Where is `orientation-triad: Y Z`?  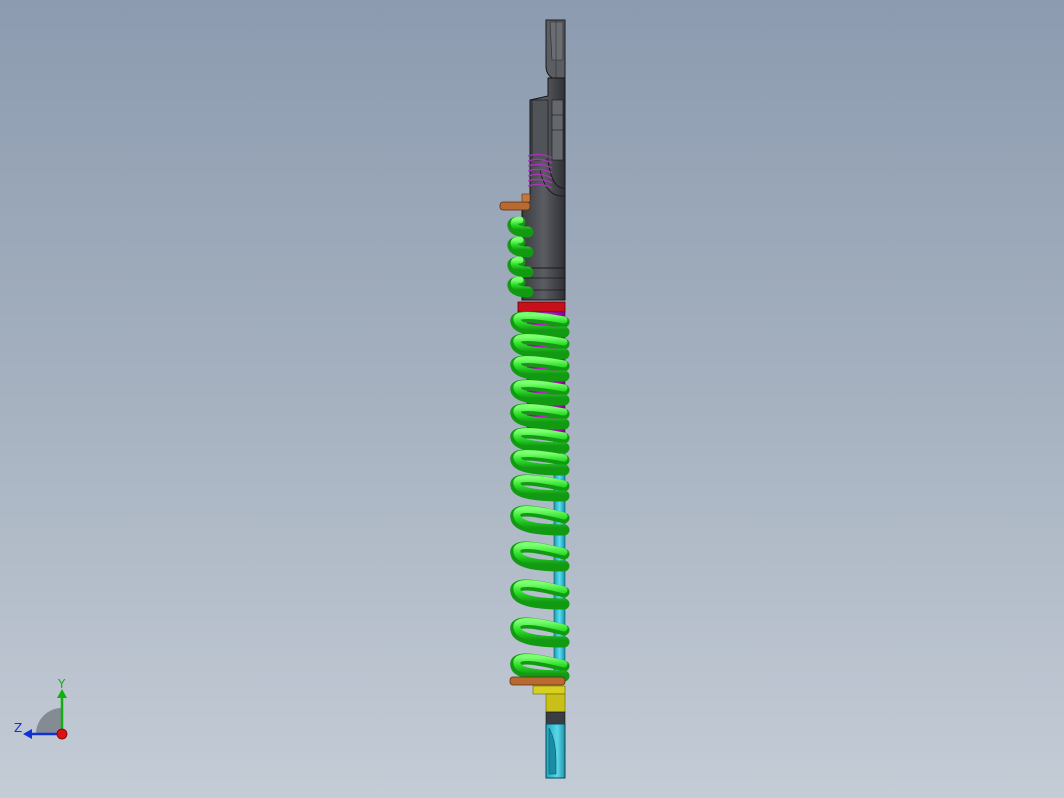 orientation-triad: Y Z is located at coordinates (44, 713).